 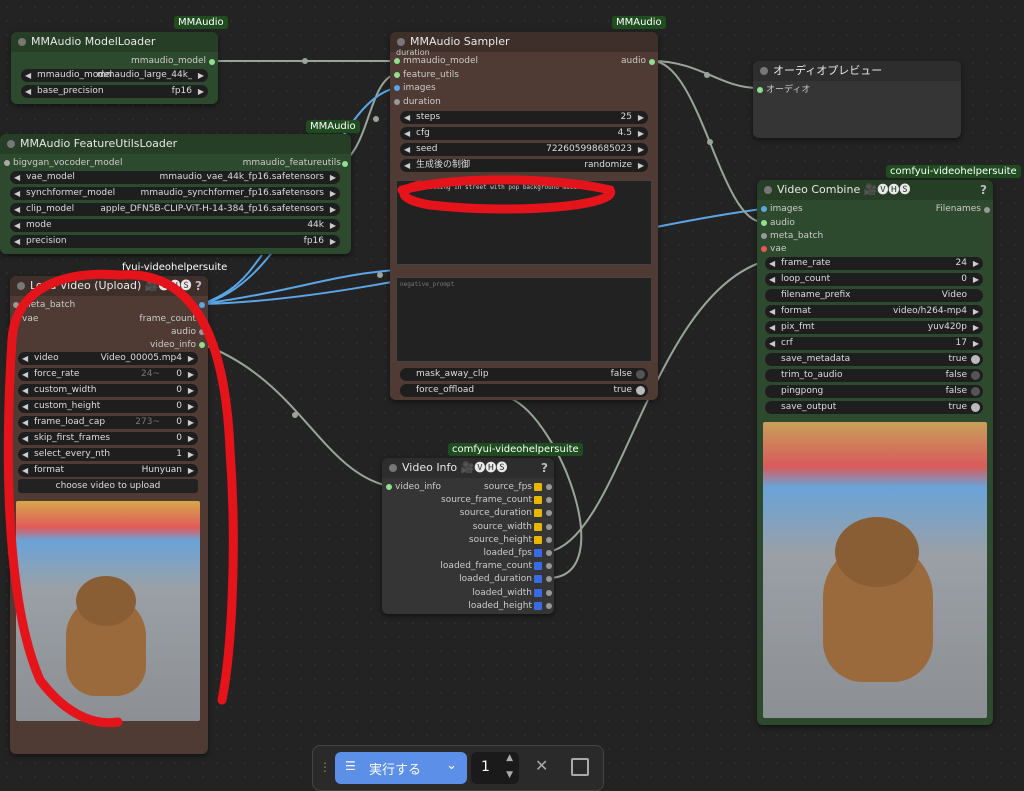 What do you see at coordinates (108, 454) in the screenshot?
I see `widget-select-every-nth: ◀ select_every_nth 1 ▶` at bounding box center [108, 454].